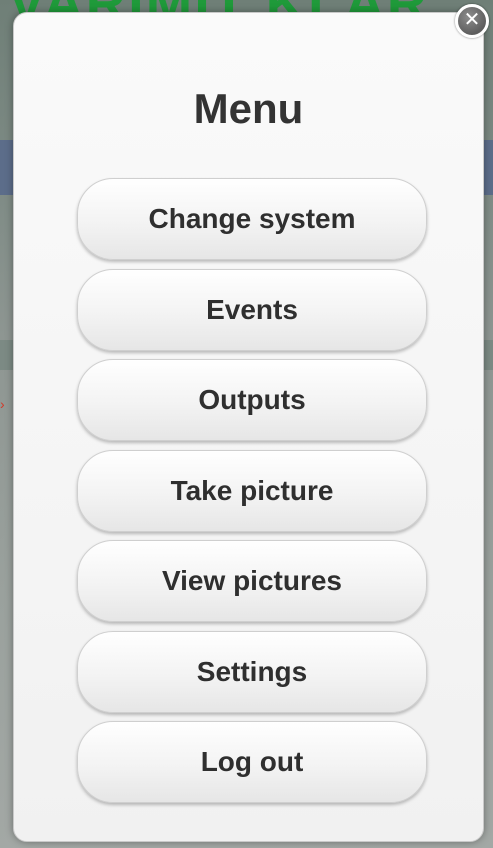 The height and width of the screenshot is (848, 493). I want to click on take-picture-button: Take picture, so click(252, 490).